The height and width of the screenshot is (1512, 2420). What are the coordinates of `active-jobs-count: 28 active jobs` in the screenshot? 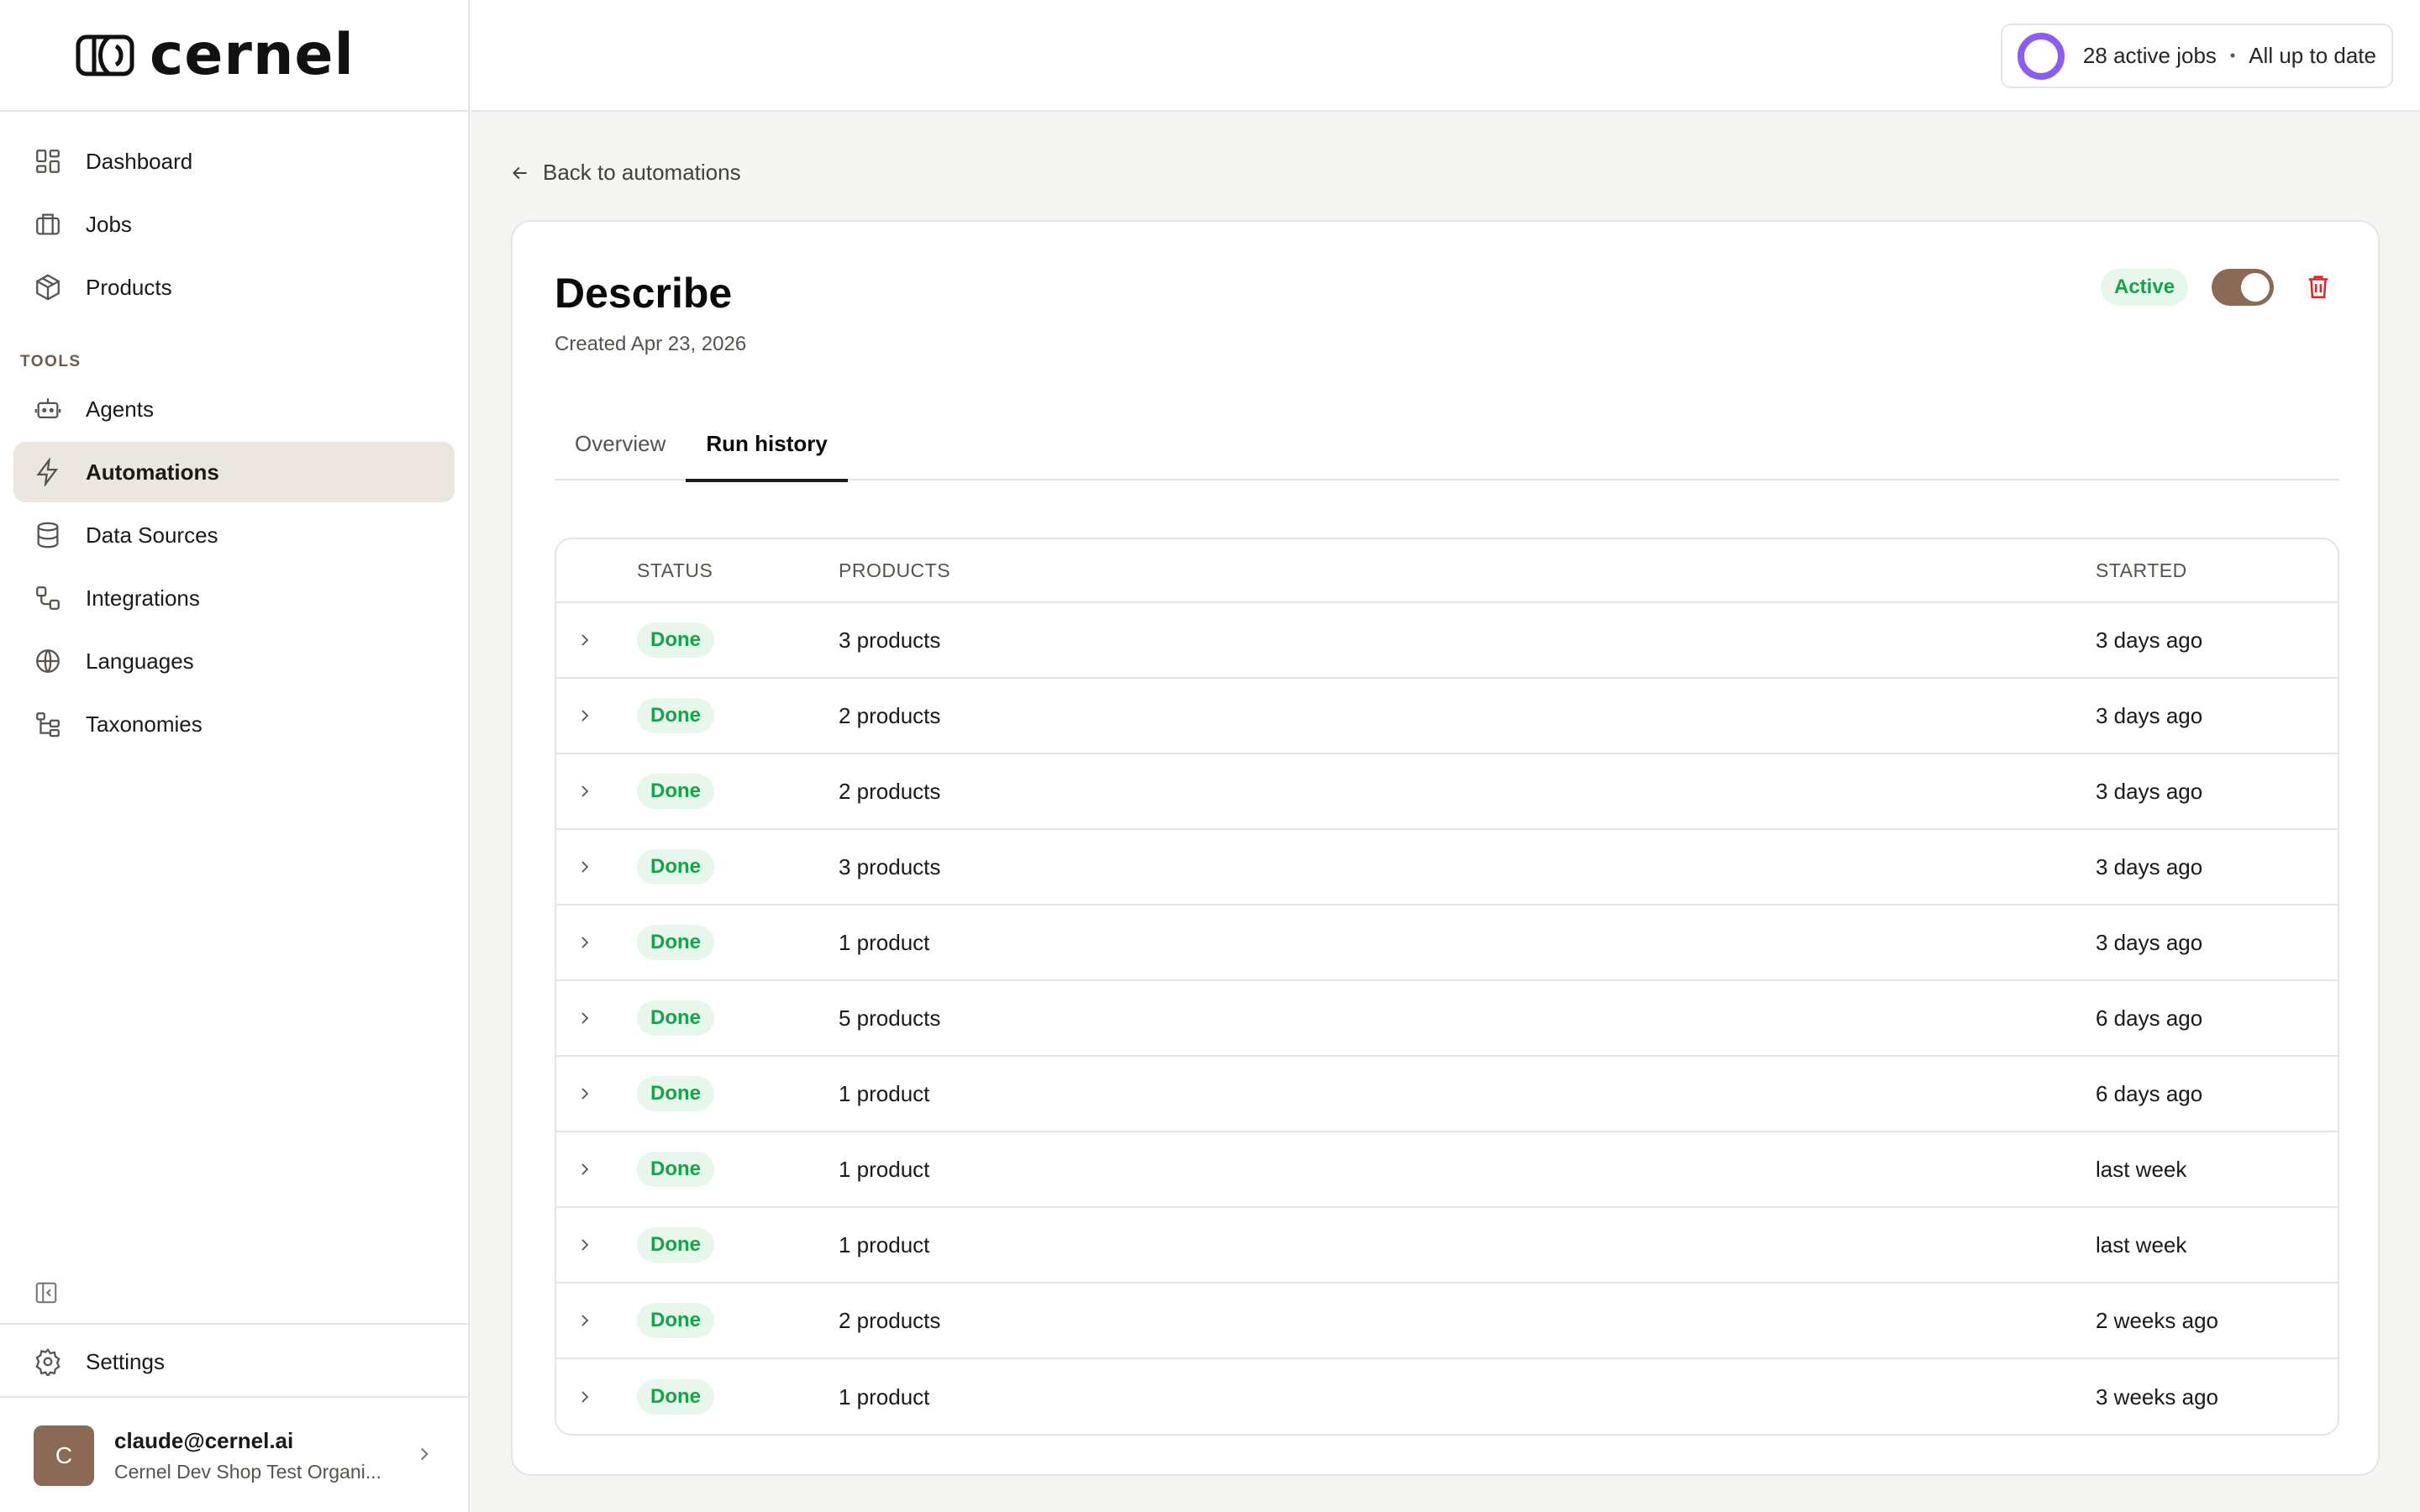 It's located at (2149, 55).